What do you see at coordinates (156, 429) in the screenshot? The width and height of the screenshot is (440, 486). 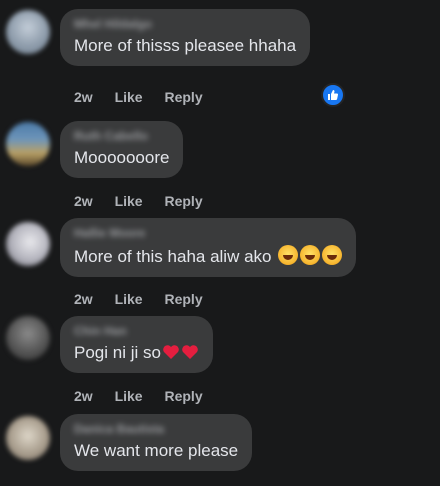 I see `comment-author: Danica Bautista` at bounding box center [156, 429].